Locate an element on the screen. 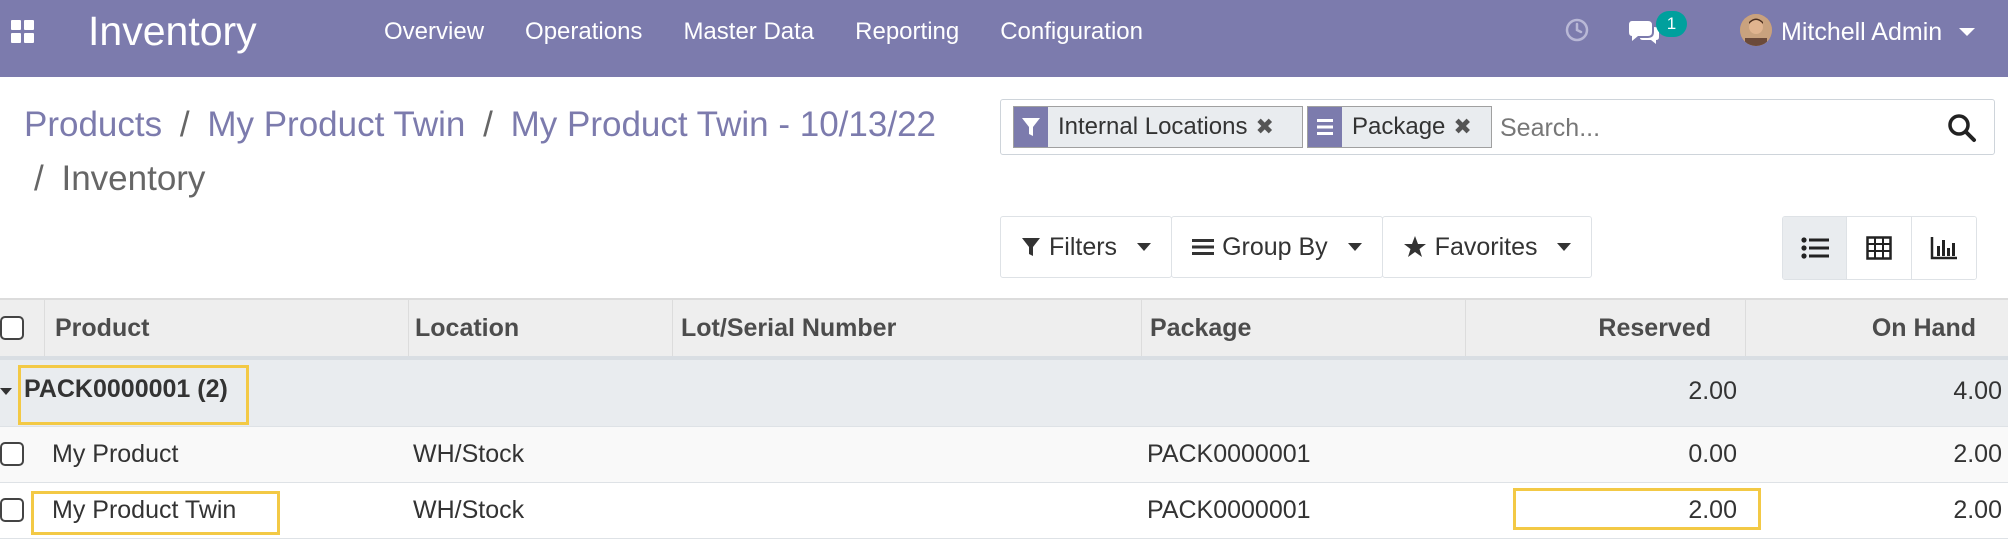 The image size is (2008, 540). cell-reserved: 0.00 is located at coordinates (1712, 454).